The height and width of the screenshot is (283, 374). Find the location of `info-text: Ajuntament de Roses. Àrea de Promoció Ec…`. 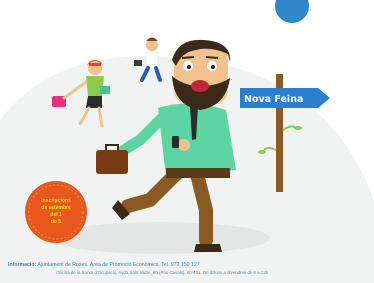

info-text: Ajuntament de Roses. Àrea de Promoció Ec… is located at coordinates (118, 265).